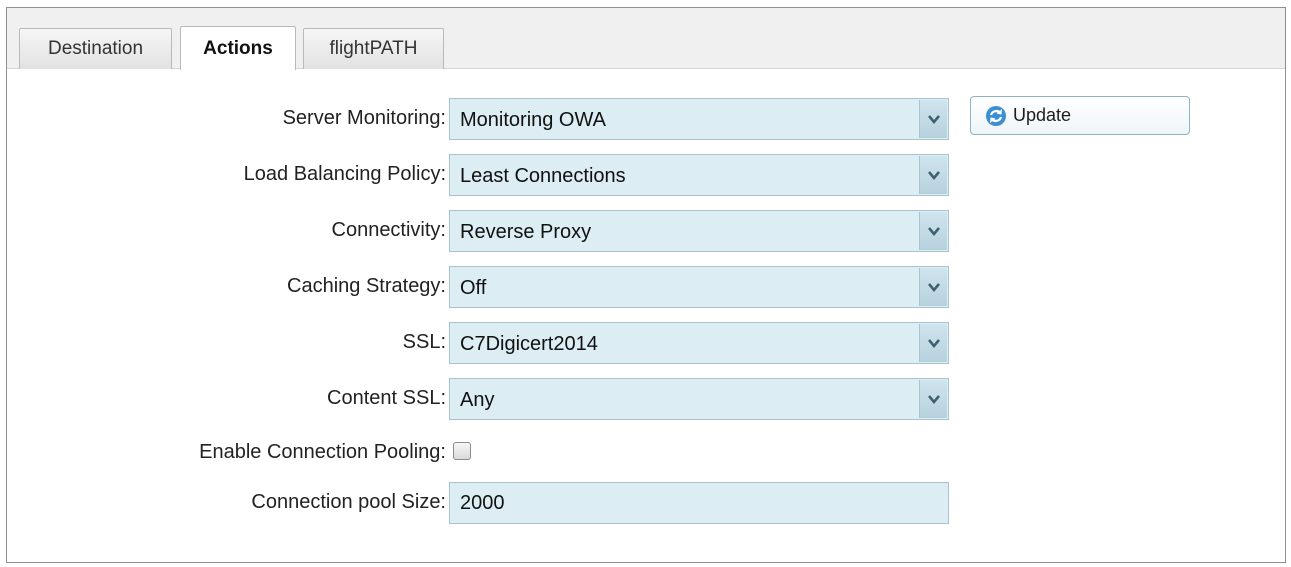  What do you see at coordinates (1080, 115) in the screenshot?
I see `update-button: Update` at bounding box center [1080, 115].